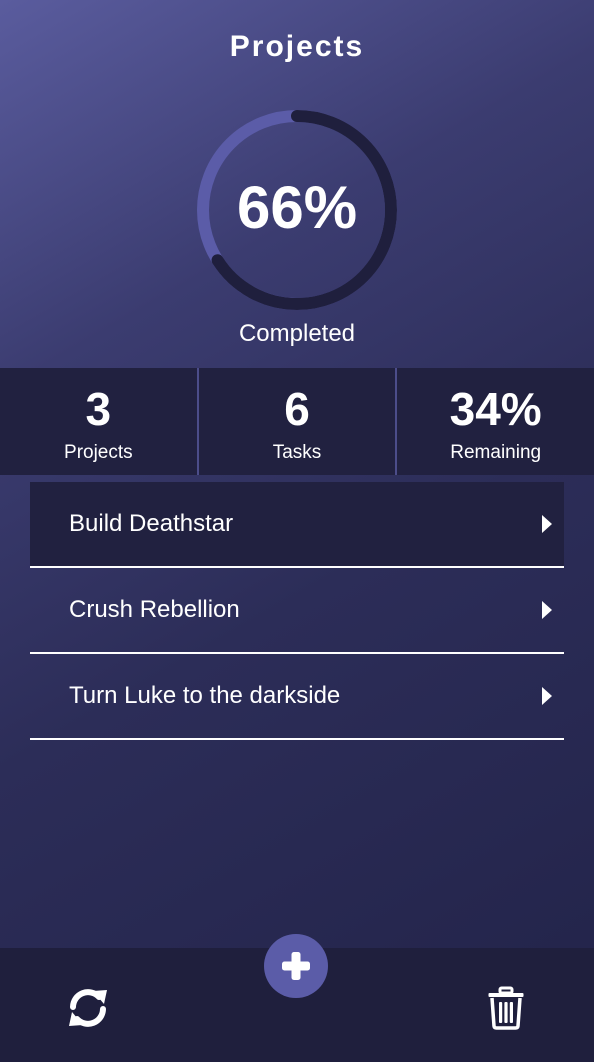  I want to click on refresh-button, so click(88, 1008).